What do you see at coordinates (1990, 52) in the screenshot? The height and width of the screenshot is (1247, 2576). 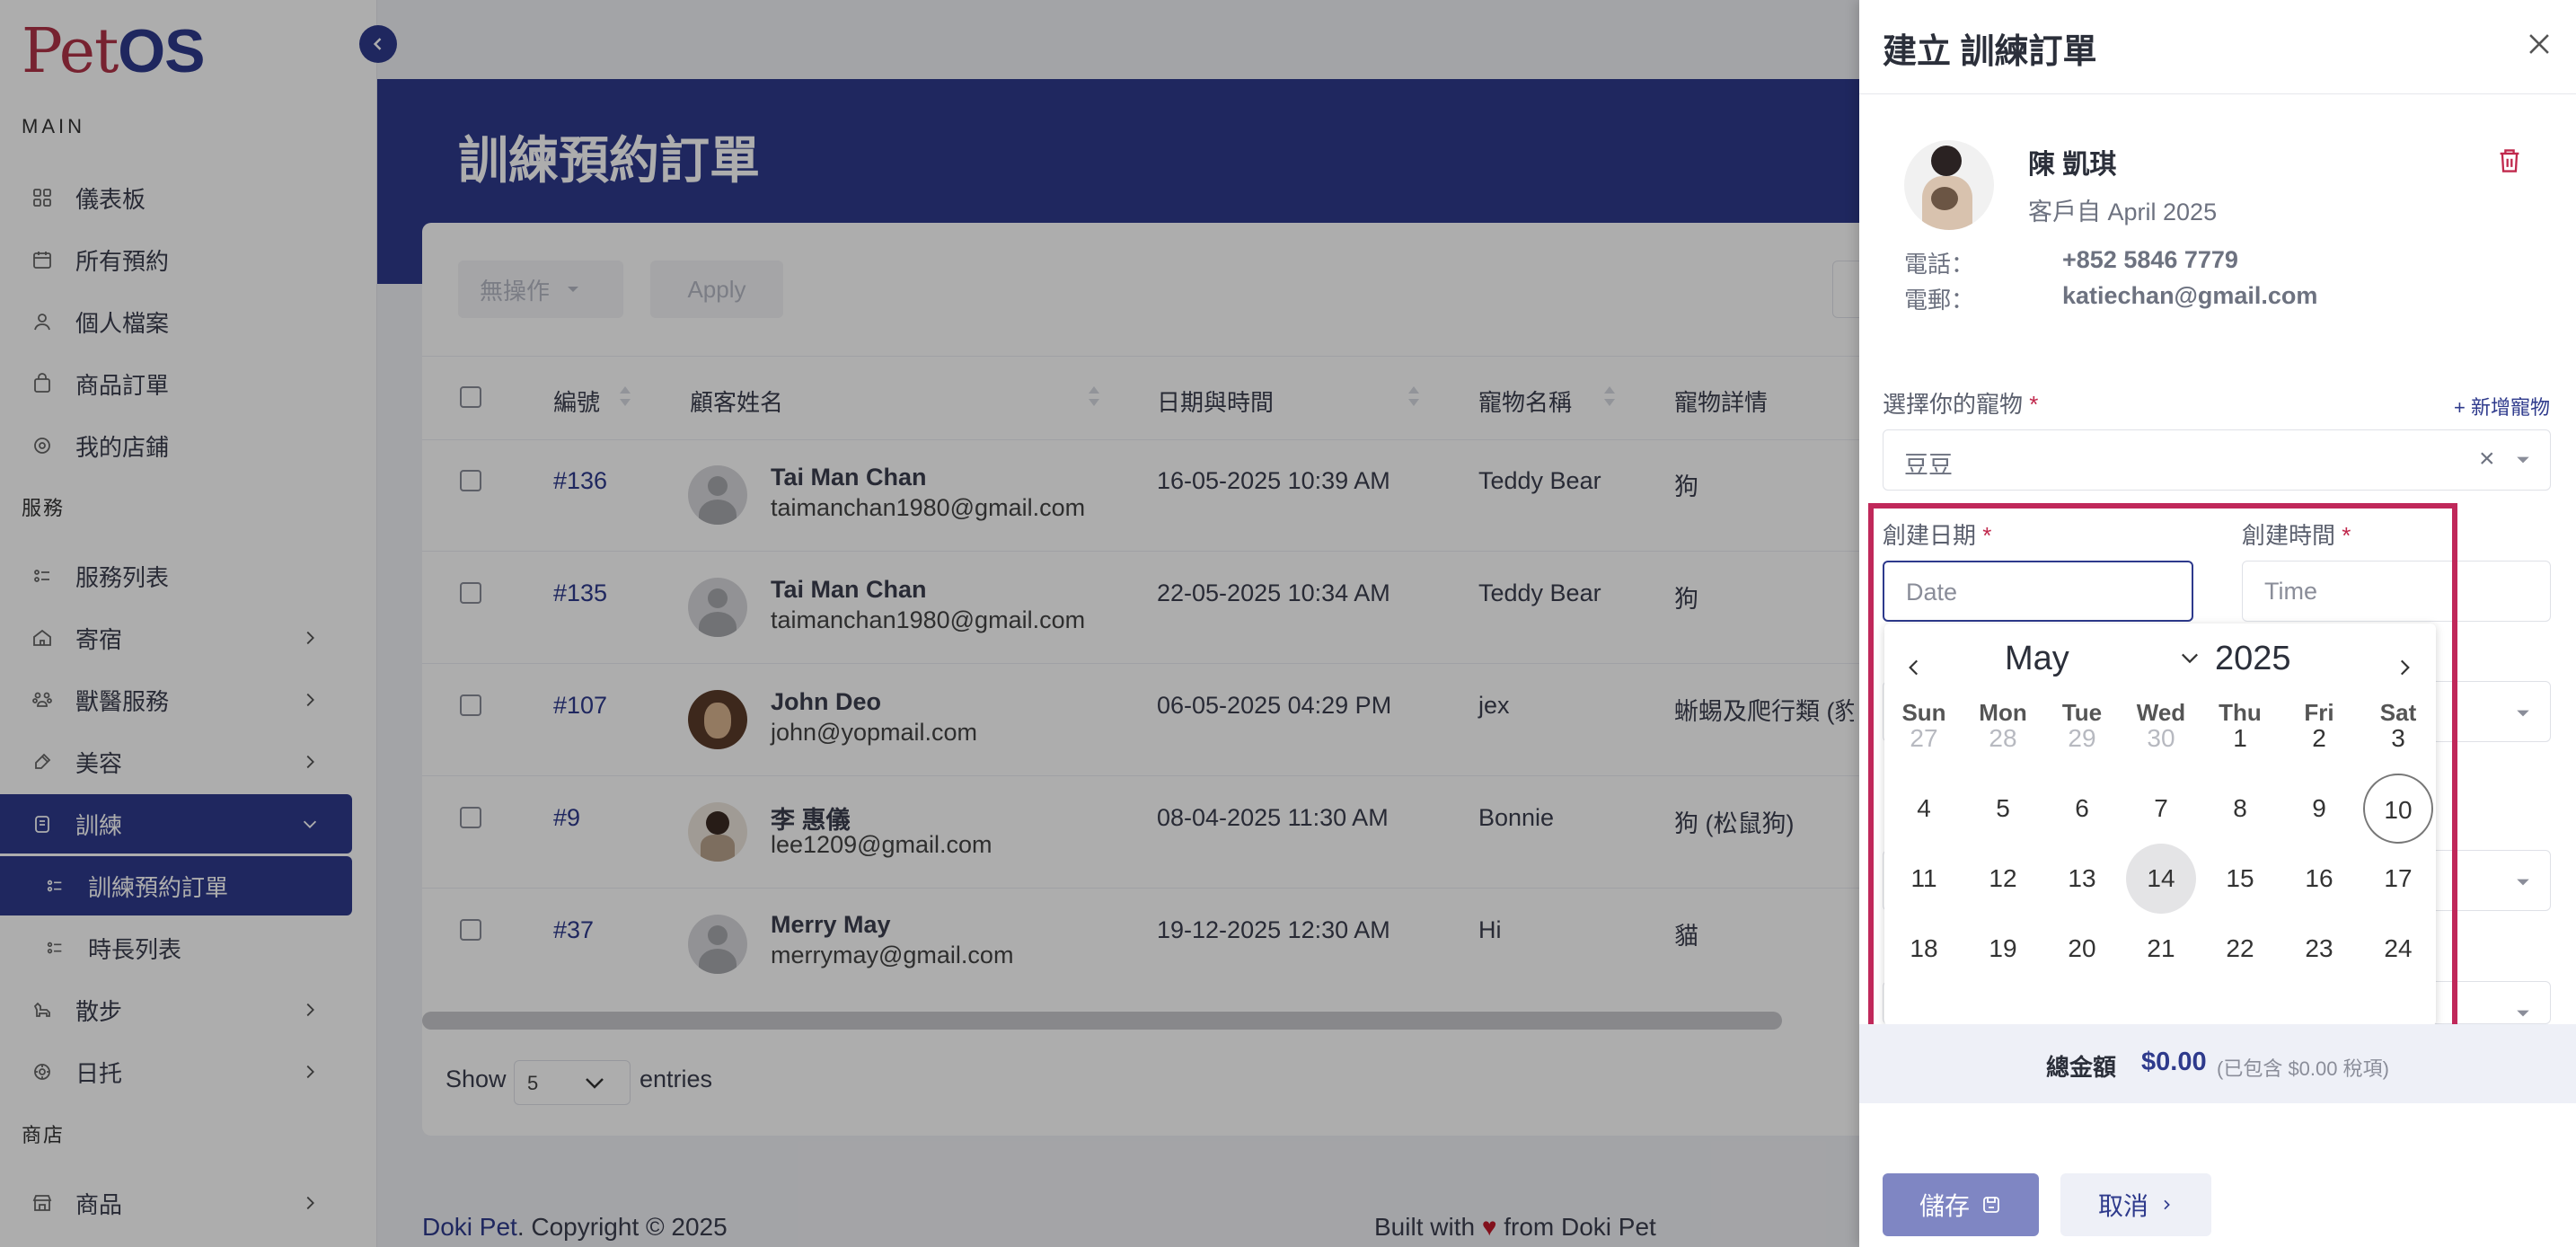 I see `drawer-title: 建立 訓練訂單` at bounding box center [1990, 52].